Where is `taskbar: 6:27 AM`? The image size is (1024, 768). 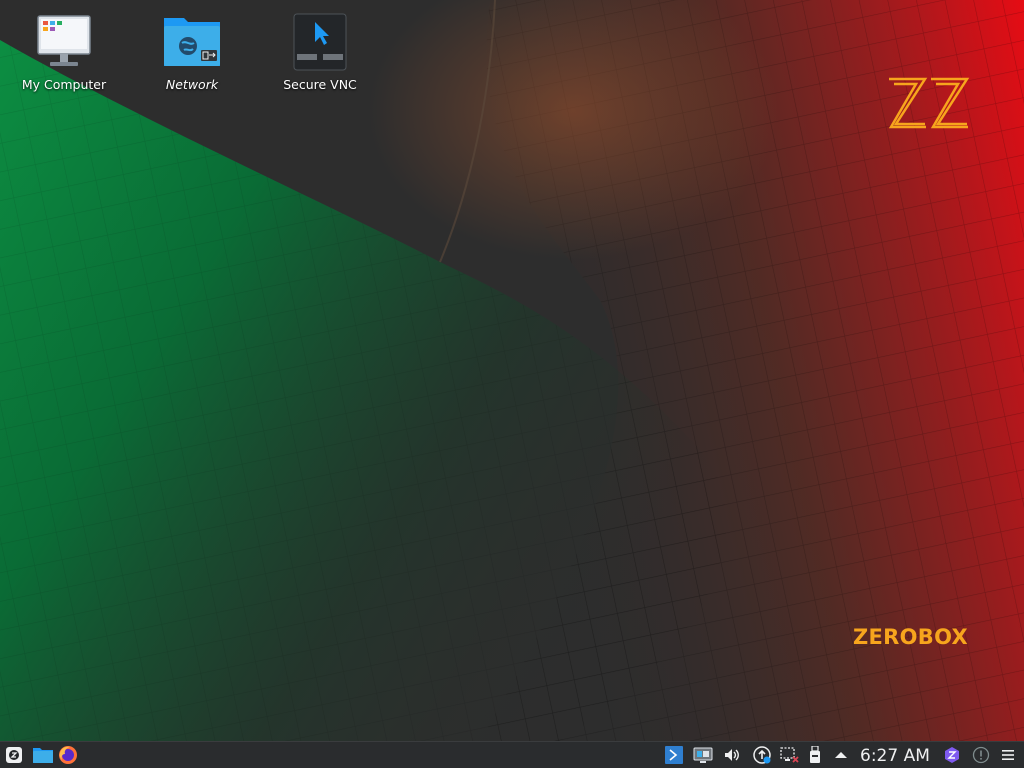
taskbar: 6:27 AM is located at coordinates (512, 754).